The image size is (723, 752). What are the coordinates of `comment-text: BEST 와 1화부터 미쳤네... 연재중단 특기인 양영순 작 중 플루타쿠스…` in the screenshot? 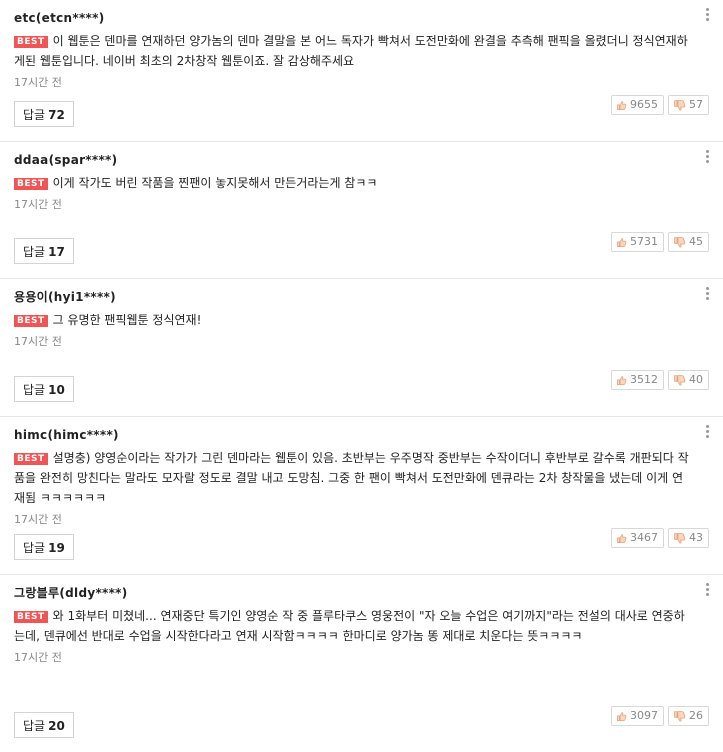 It's located at (361, 626).